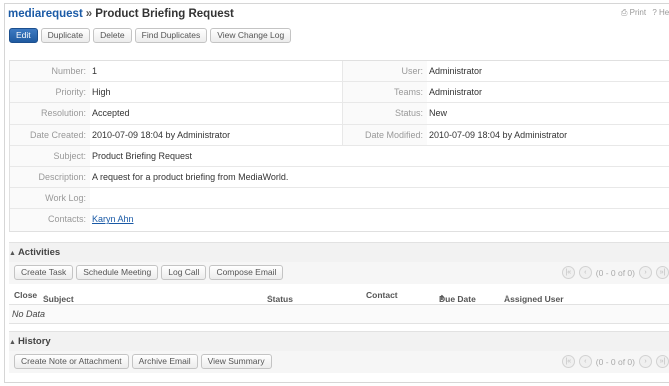  I want to click on print-link: Print, so click(638, 12).